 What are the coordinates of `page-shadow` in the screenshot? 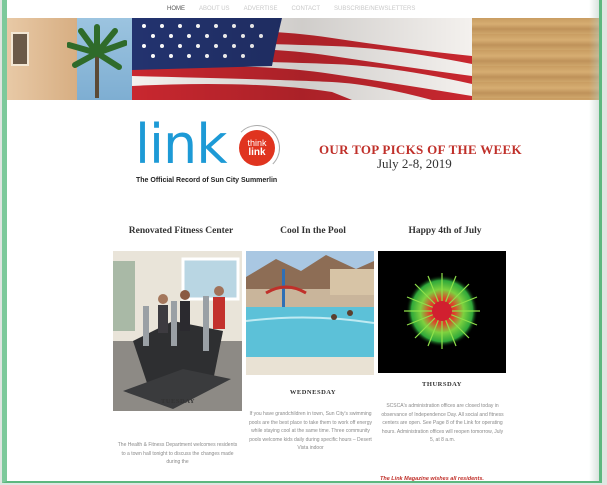 It's located at (594, 240).